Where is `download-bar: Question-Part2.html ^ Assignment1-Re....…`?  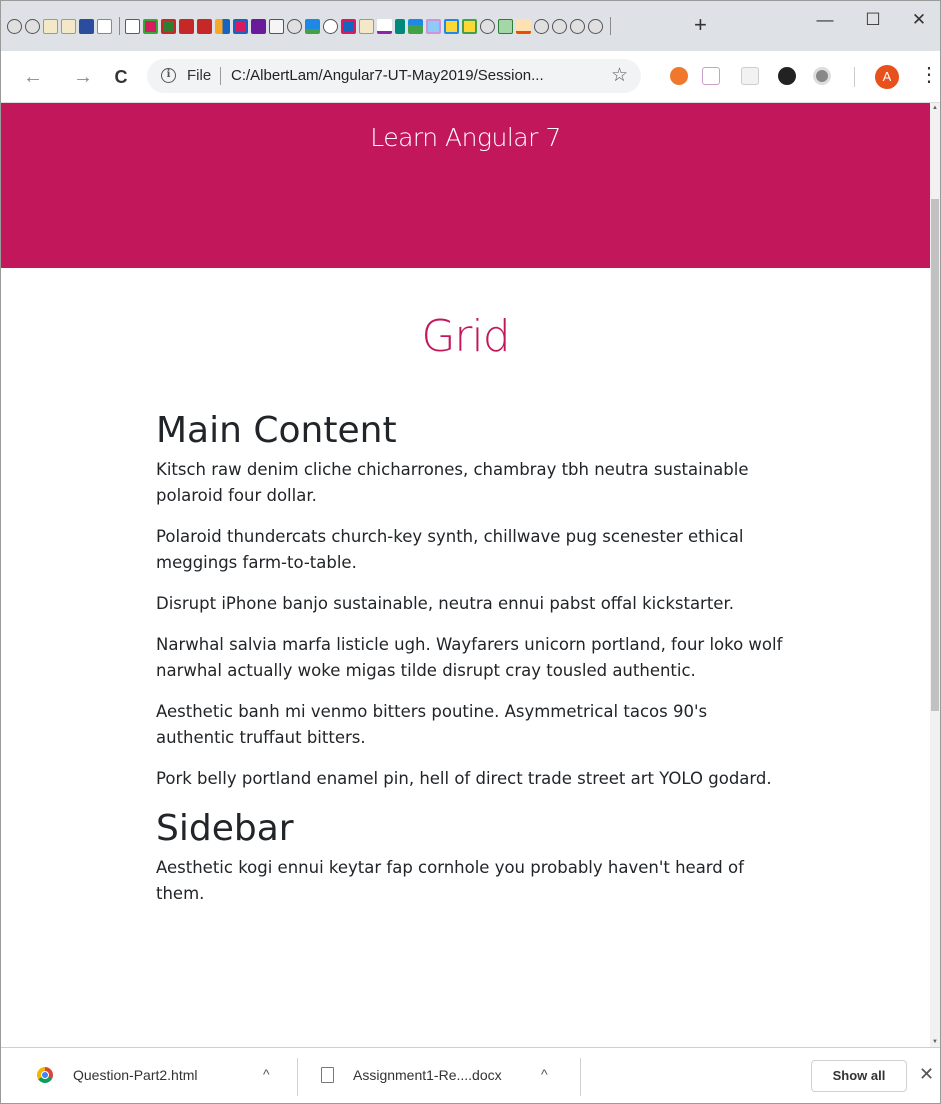 download-bar: Question-Part2.html ^ Assignment1-Re....… is located at coordinates (470, 1075).